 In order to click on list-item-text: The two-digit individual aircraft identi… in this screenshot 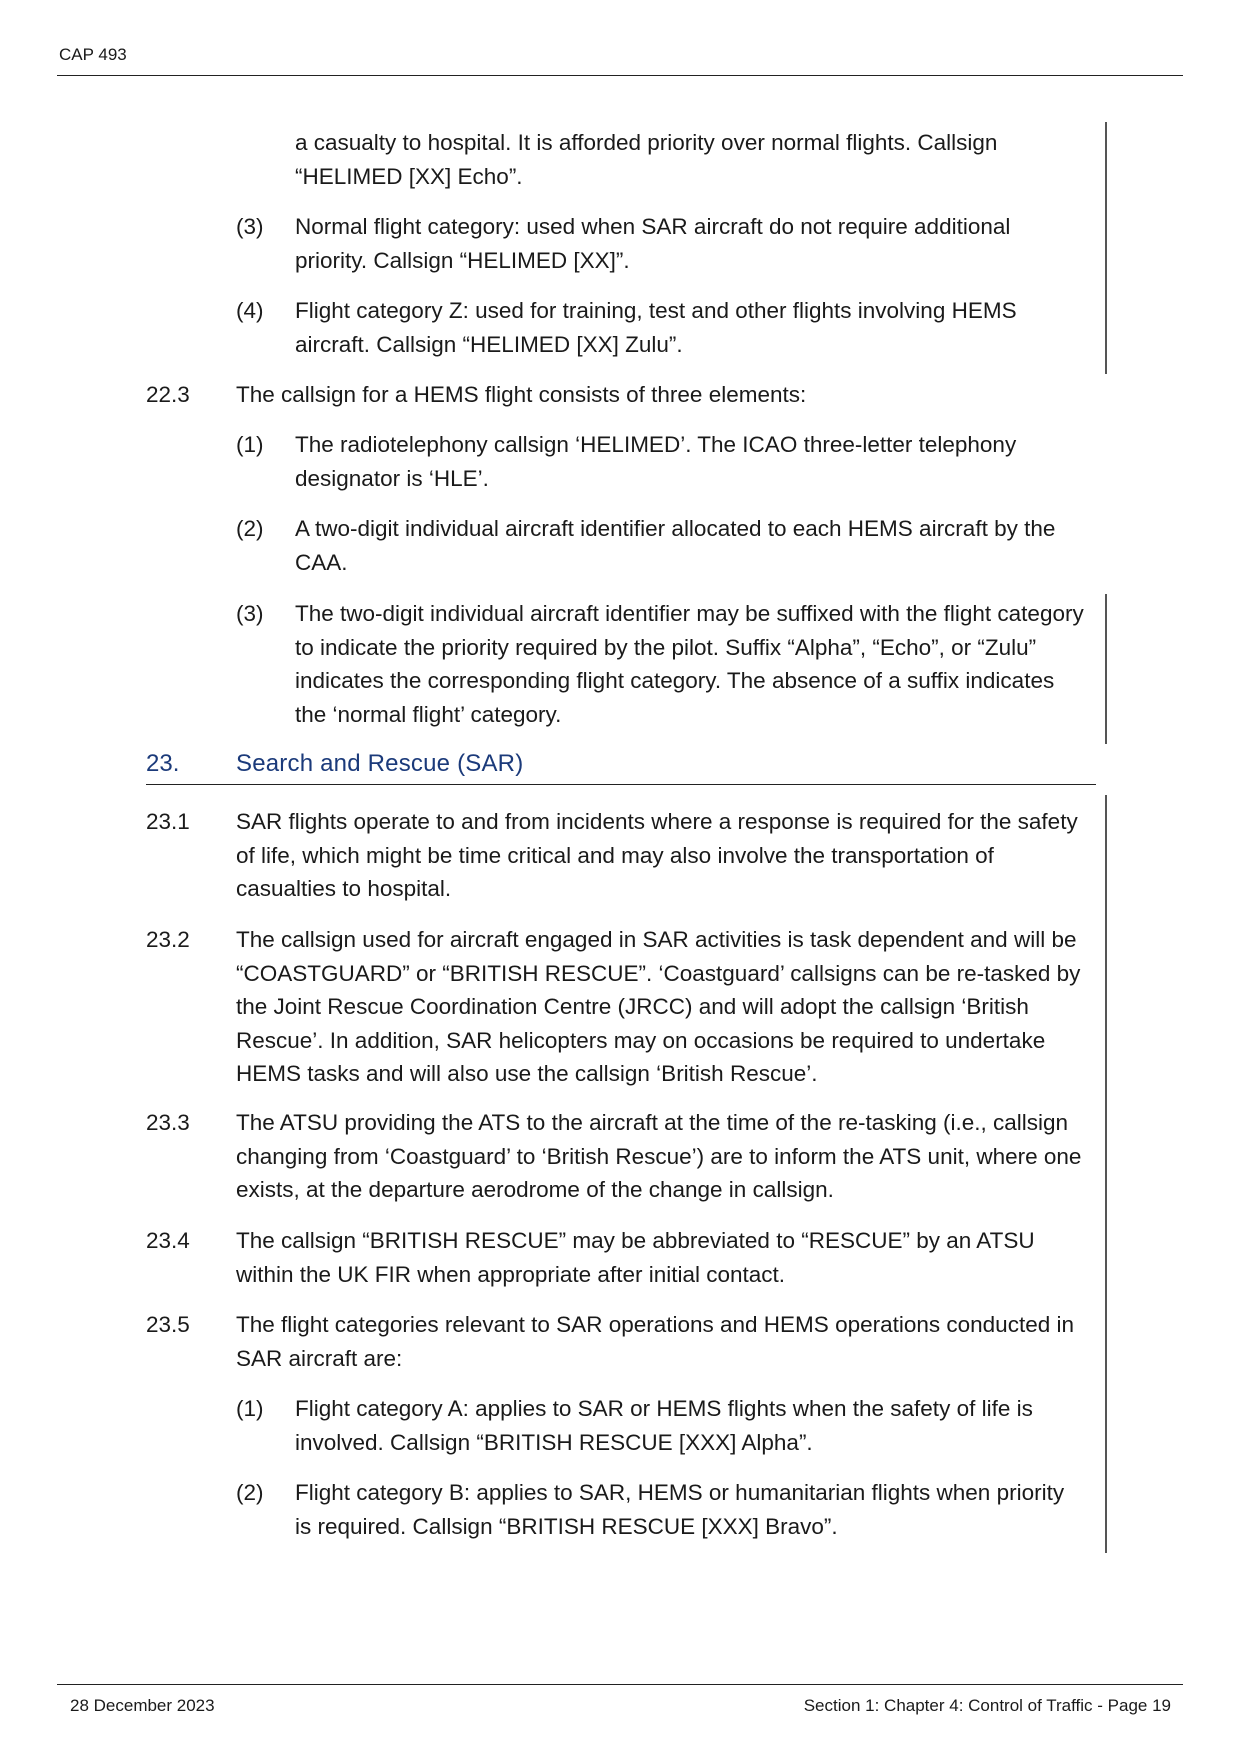, I will do `click(689, 664)`.